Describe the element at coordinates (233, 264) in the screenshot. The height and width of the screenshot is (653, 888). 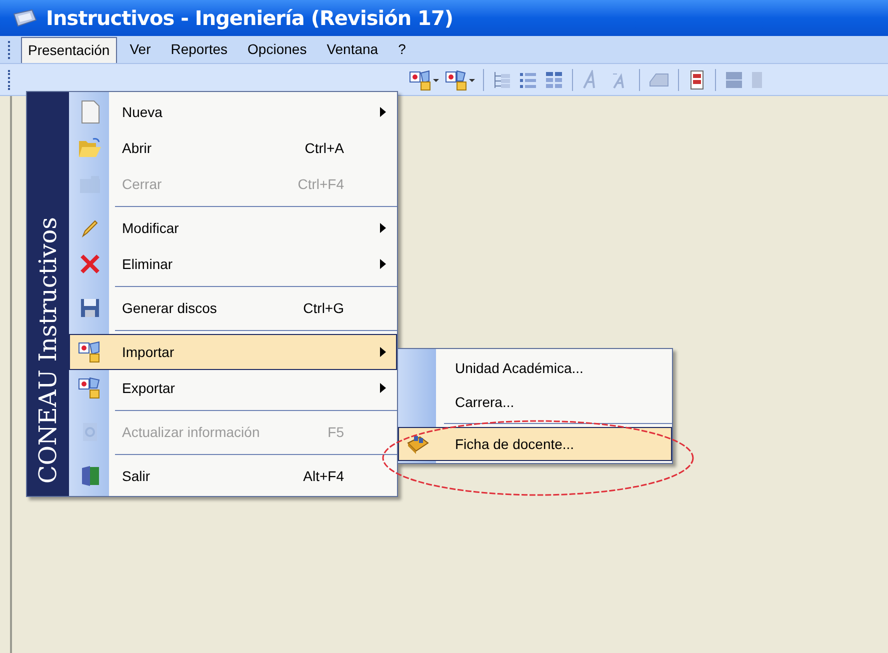
I see `menu-item: Eliminar` at that location.